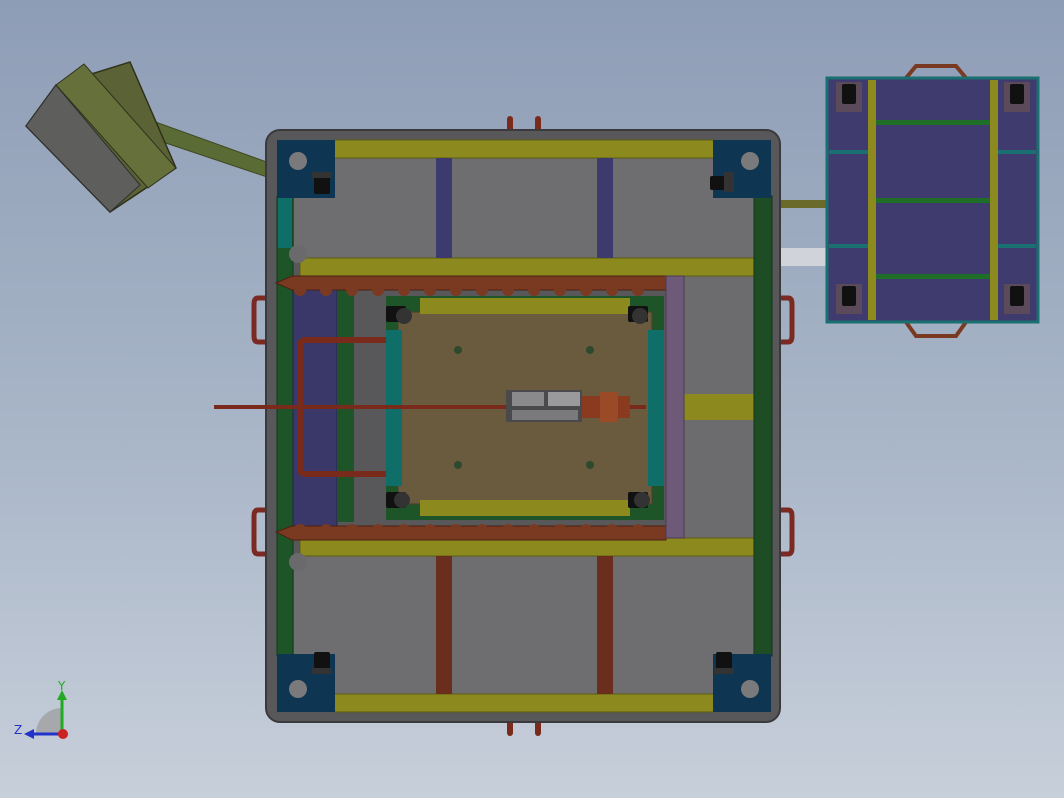 The height and width of the screenshot is (798, 1064). Describe the element at coordinates (568, 406) in the screenshot. I see `actuator-device` at that location.